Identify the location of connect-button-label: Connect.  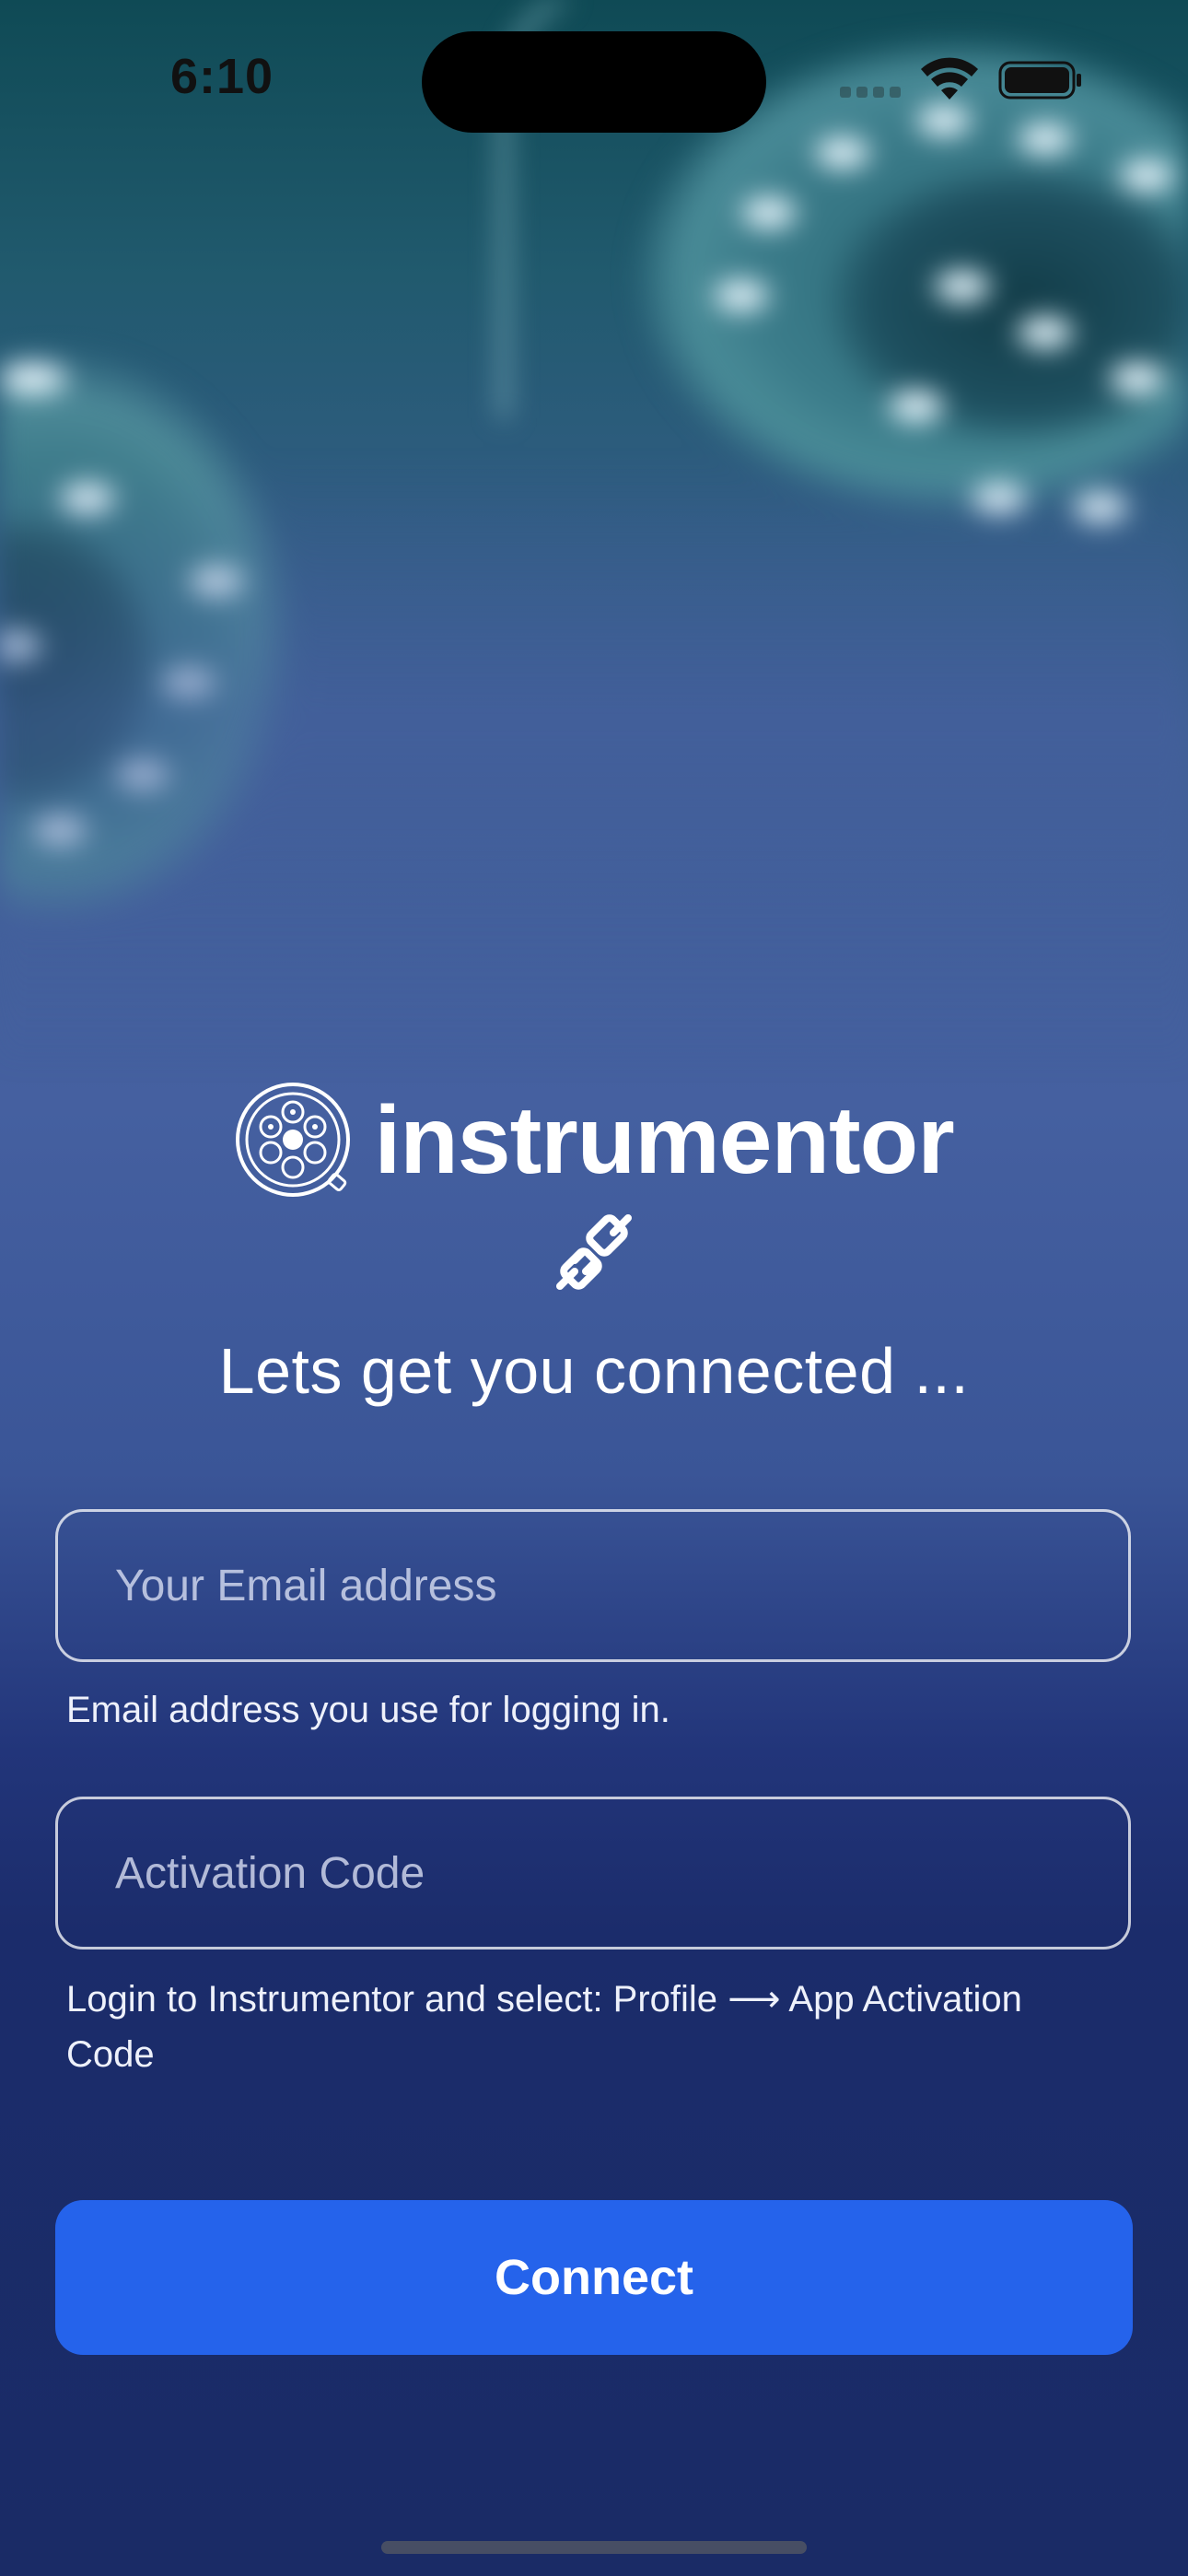
(594, 2277).